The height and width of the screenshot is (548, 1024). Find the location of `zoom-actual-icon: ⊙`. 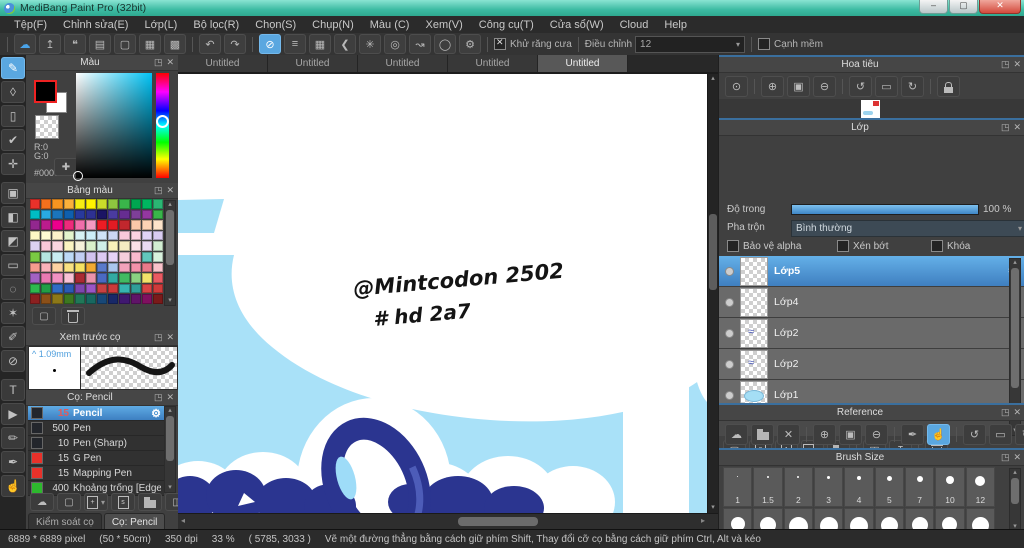

zoom-actual-icon: ⊙ is located at coordinates (736, 86).